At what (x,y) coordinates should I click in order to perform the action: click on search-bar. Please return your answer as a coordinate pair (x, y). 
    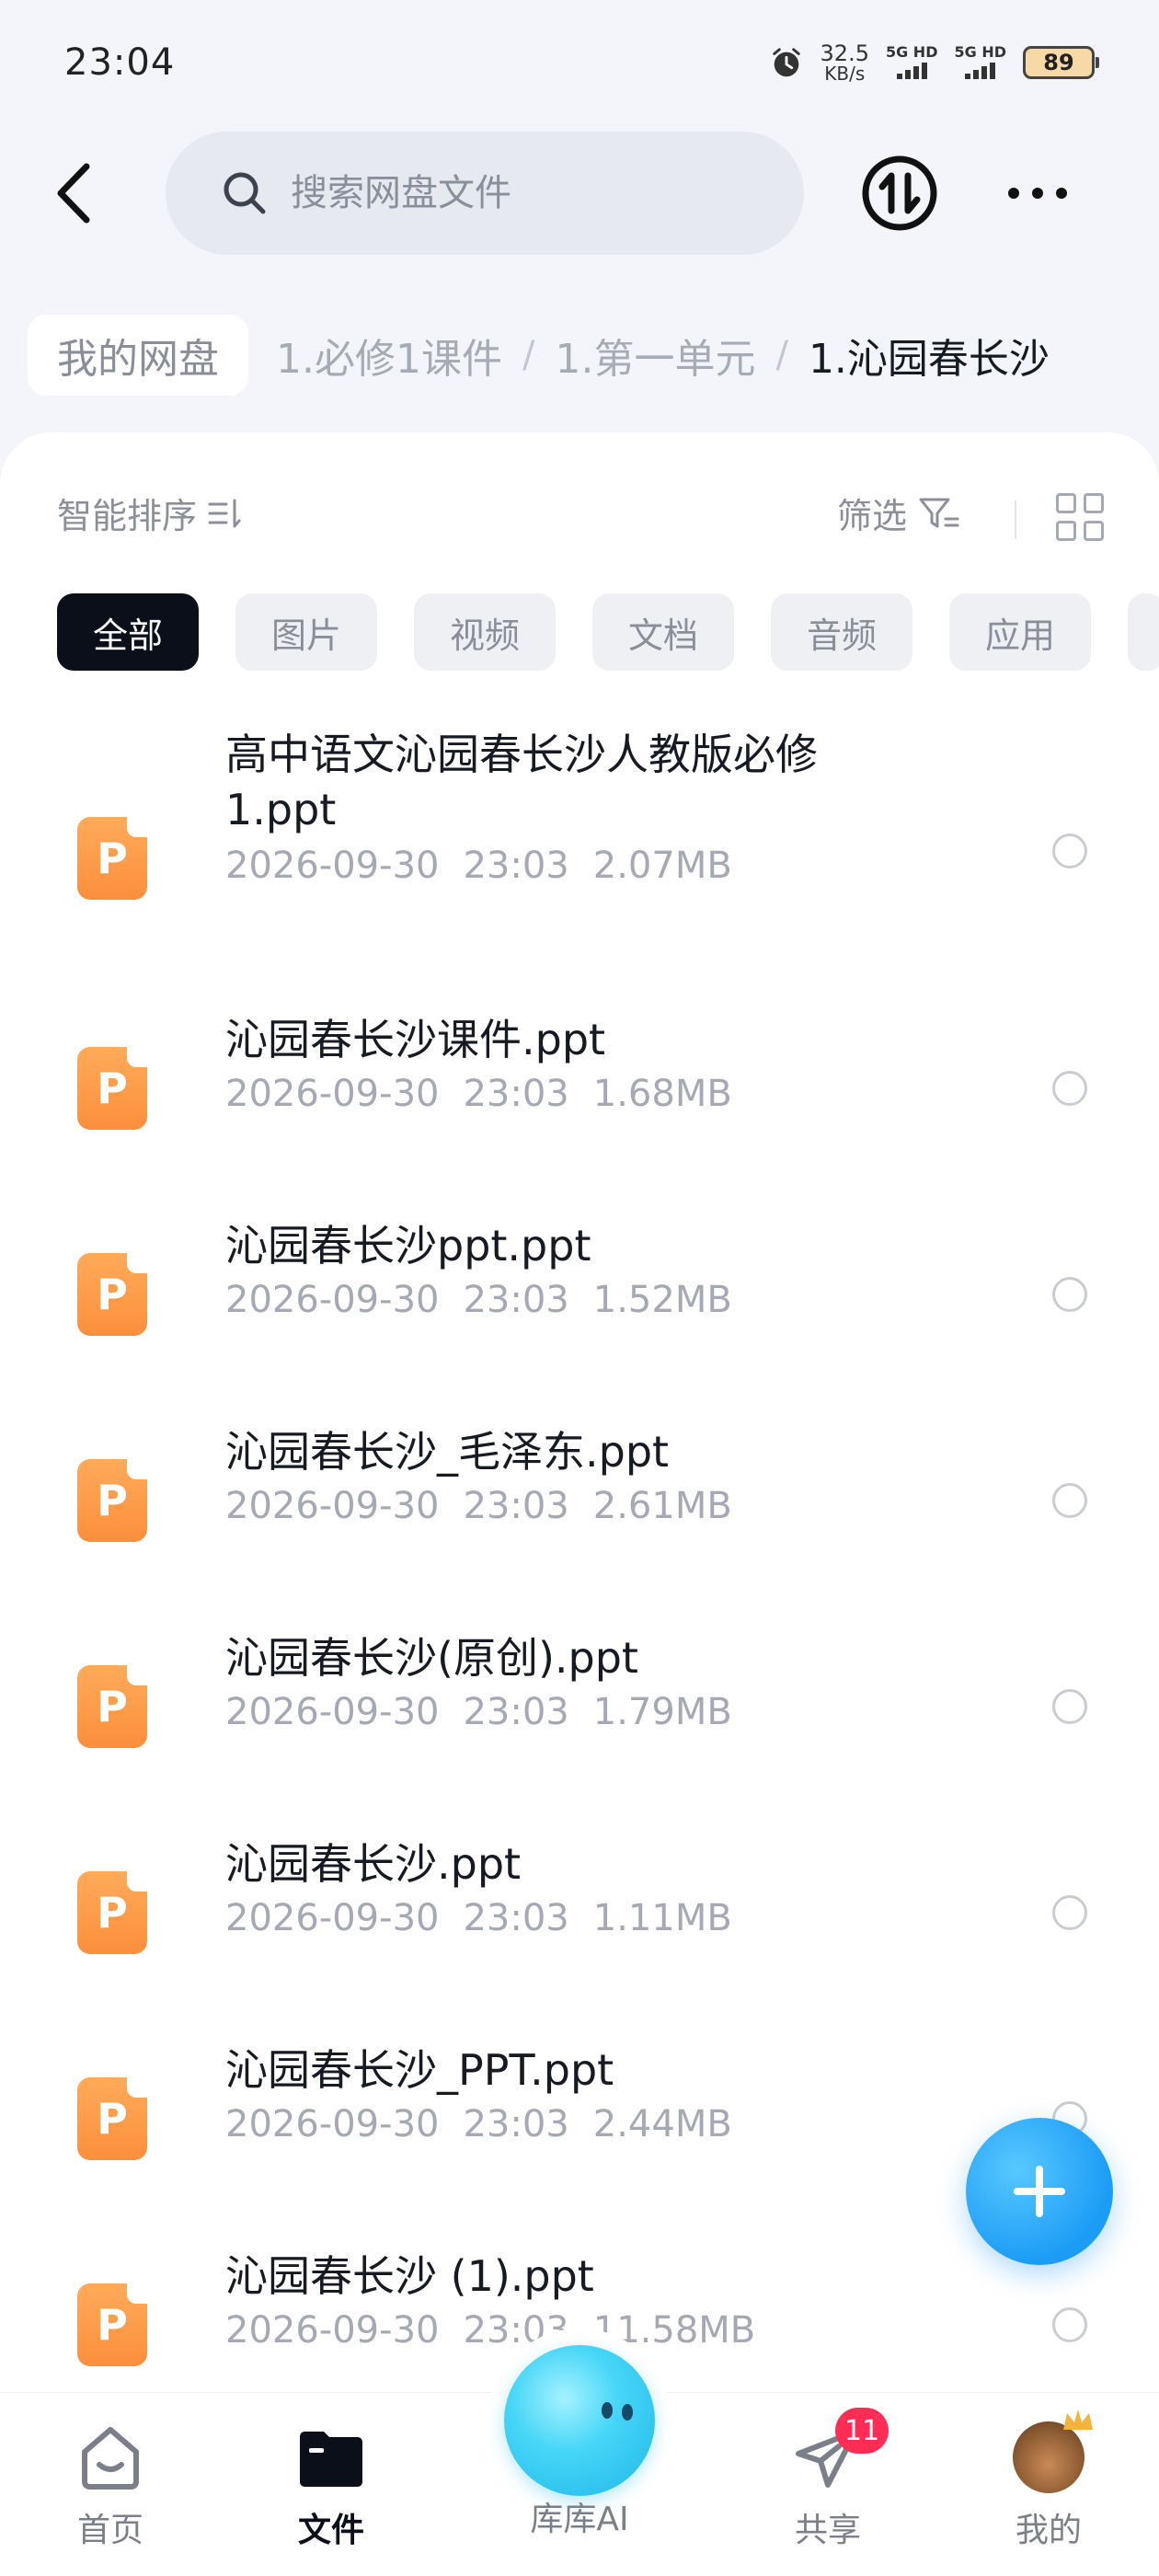
    Looking at the image, I should click on (485, 193).